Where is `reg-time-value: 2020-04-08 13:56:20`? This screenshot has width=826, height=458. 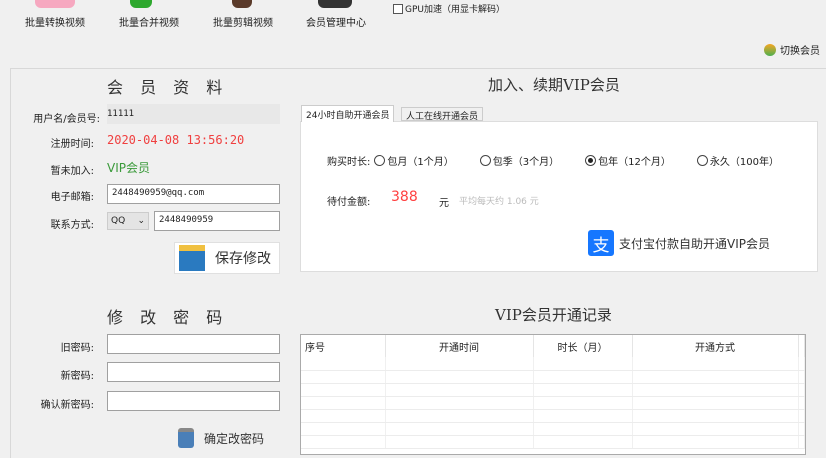
reg-time-value: 2020-04-08 13:56:20 is located at coordinates (176, 140).